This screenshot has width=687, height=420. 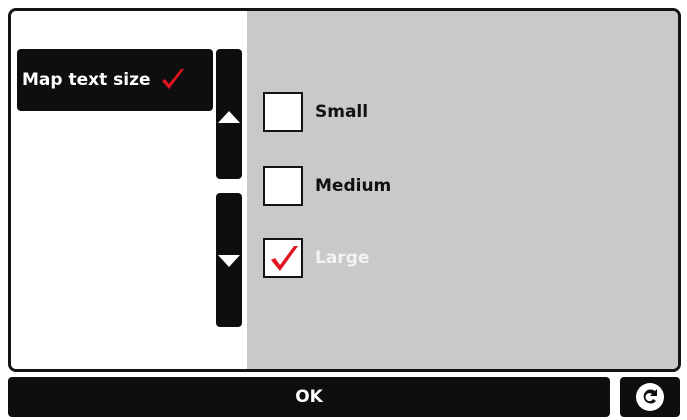 I want to click on option-large-checkbox, so click(x=283, y=258).